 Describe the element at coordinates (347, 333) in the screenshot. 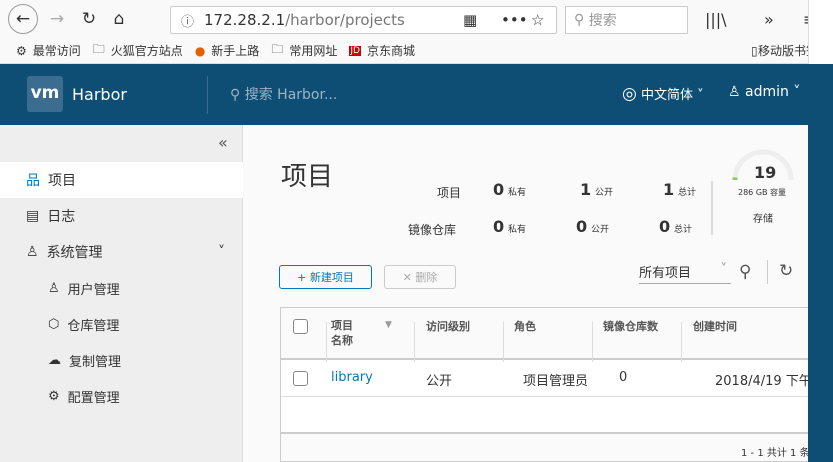

I see `column-header-name: 项目名称` at that location.